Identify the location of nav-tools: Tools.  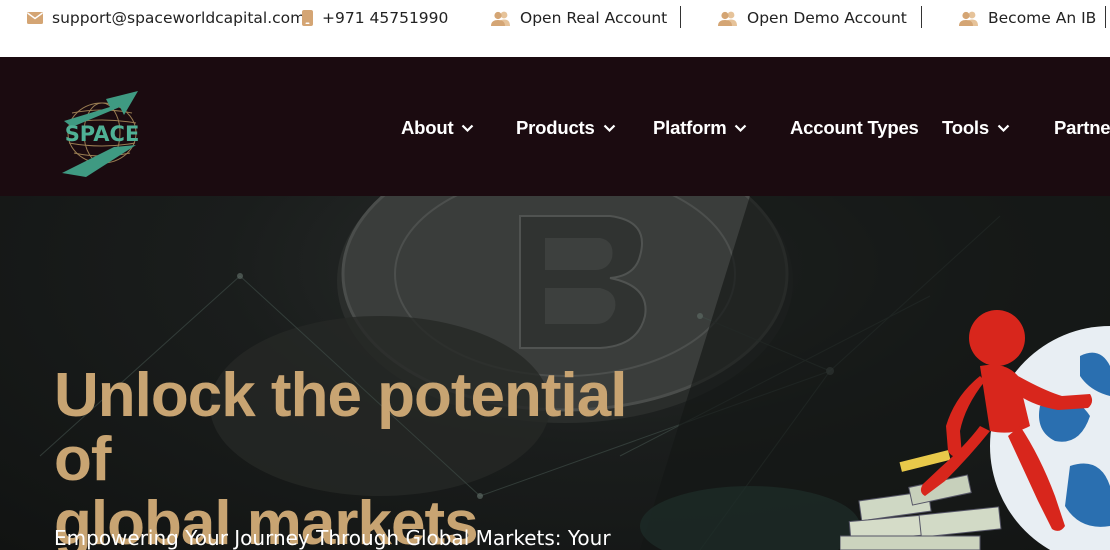
(976, 128).